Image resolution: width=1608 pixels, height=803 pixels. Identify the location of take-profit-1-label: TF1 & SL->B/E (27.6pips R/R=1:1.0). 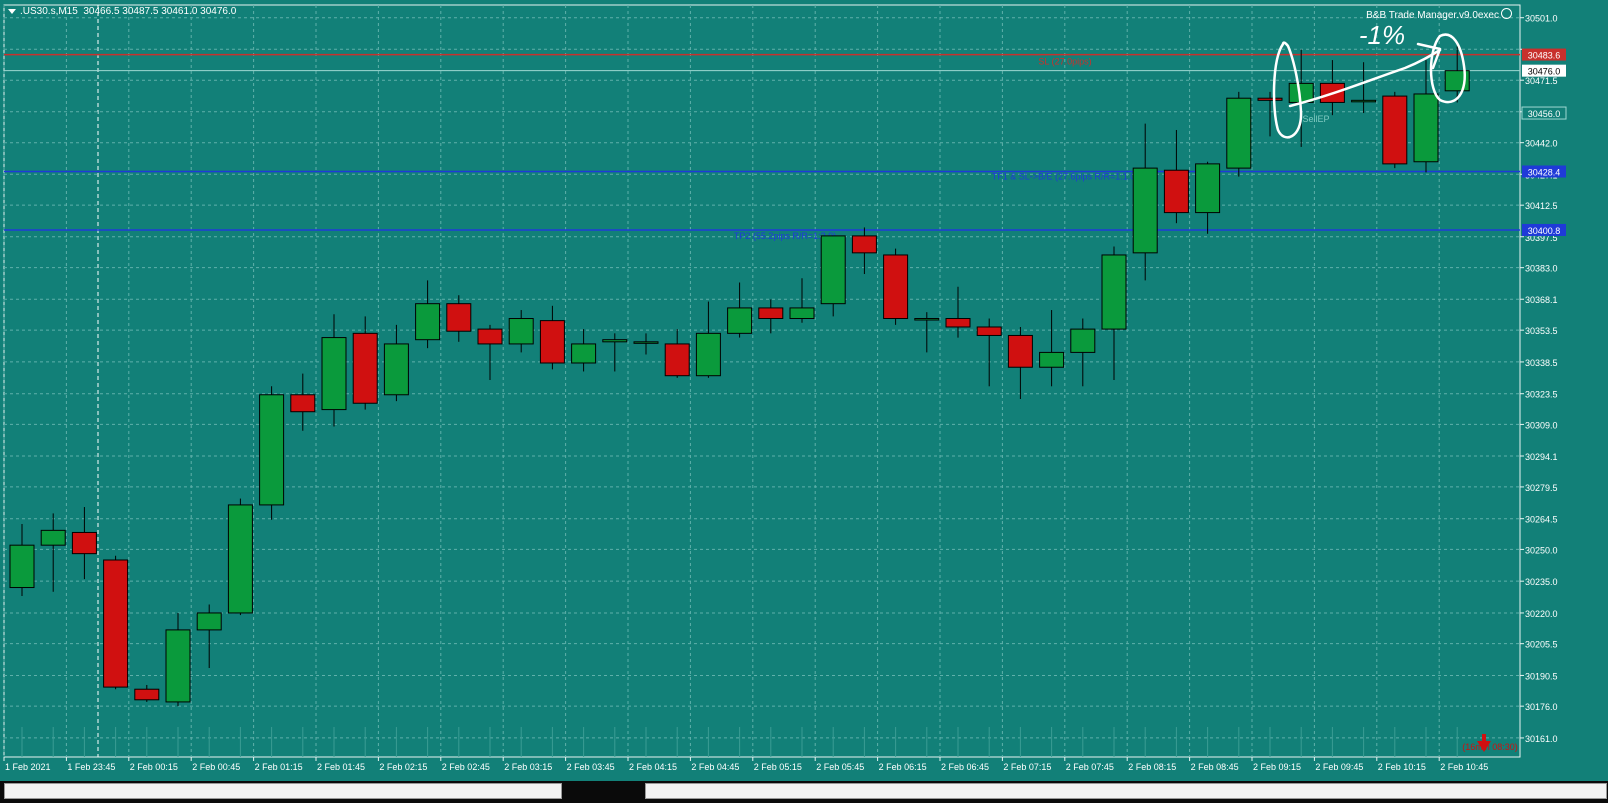
(1065, 176).